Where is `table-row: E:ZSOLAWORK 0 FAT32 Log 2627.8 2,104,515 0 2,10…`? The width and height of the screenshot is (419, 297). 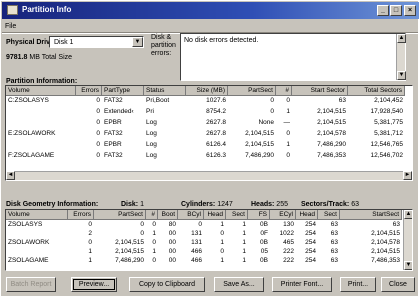
table-row: E:ZSOLAWORK 0 FAT32 Log 2627.8 2,104,515 0 2,10… is located at coordinates (205, 135).